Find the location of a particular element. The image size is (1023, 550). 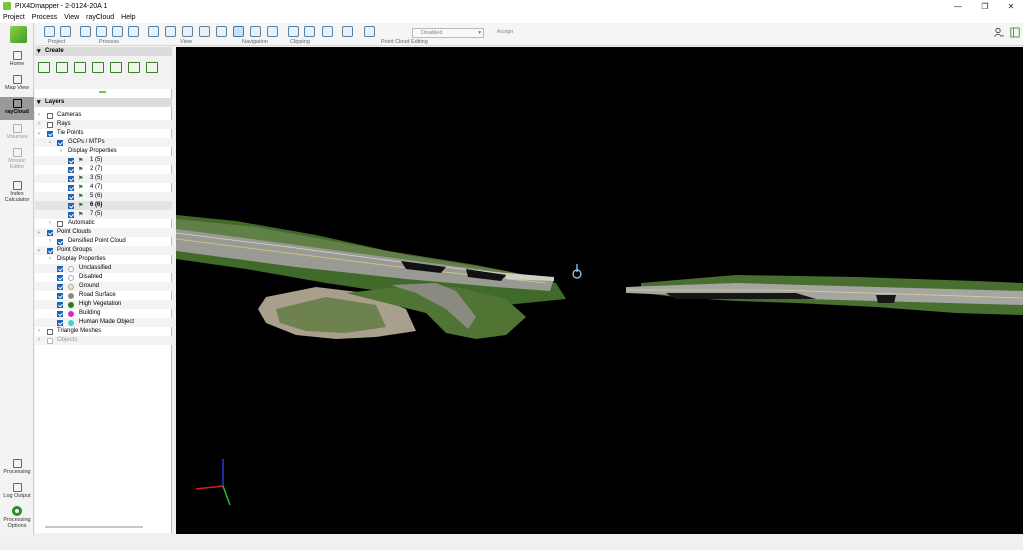

layer-objects: › Objects is located at coordinates (103, 340).